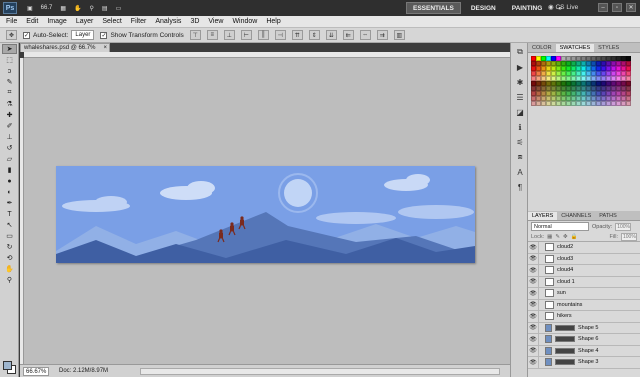 The image size is (640, 377). I want to click on lasso-tool-icon: ↄ, so click(9, 71).